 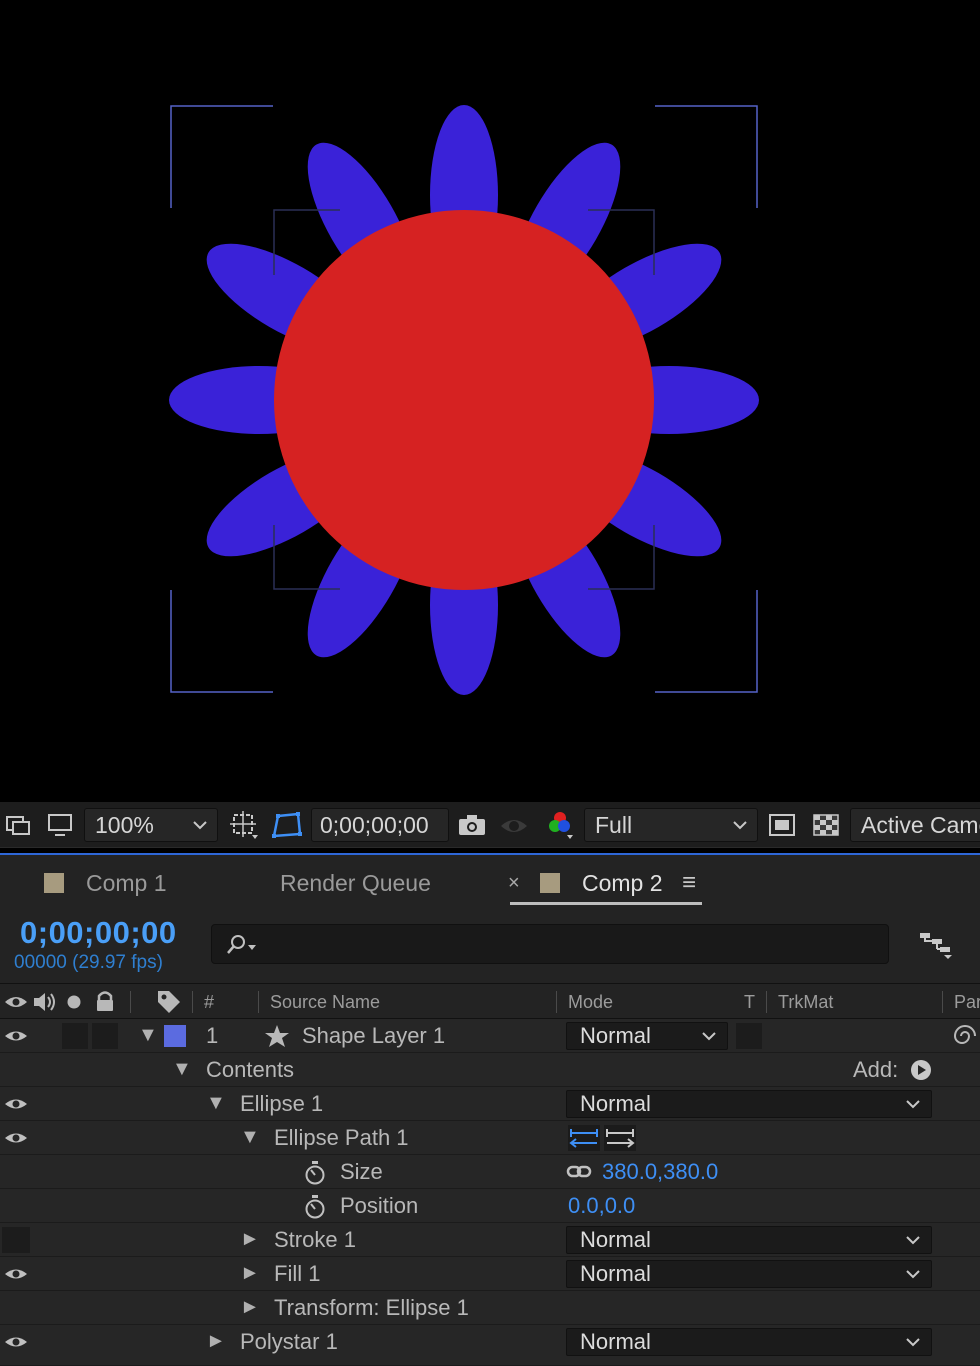 I want to click on mask-path-visibility-icon, so click(x=287, y=825).